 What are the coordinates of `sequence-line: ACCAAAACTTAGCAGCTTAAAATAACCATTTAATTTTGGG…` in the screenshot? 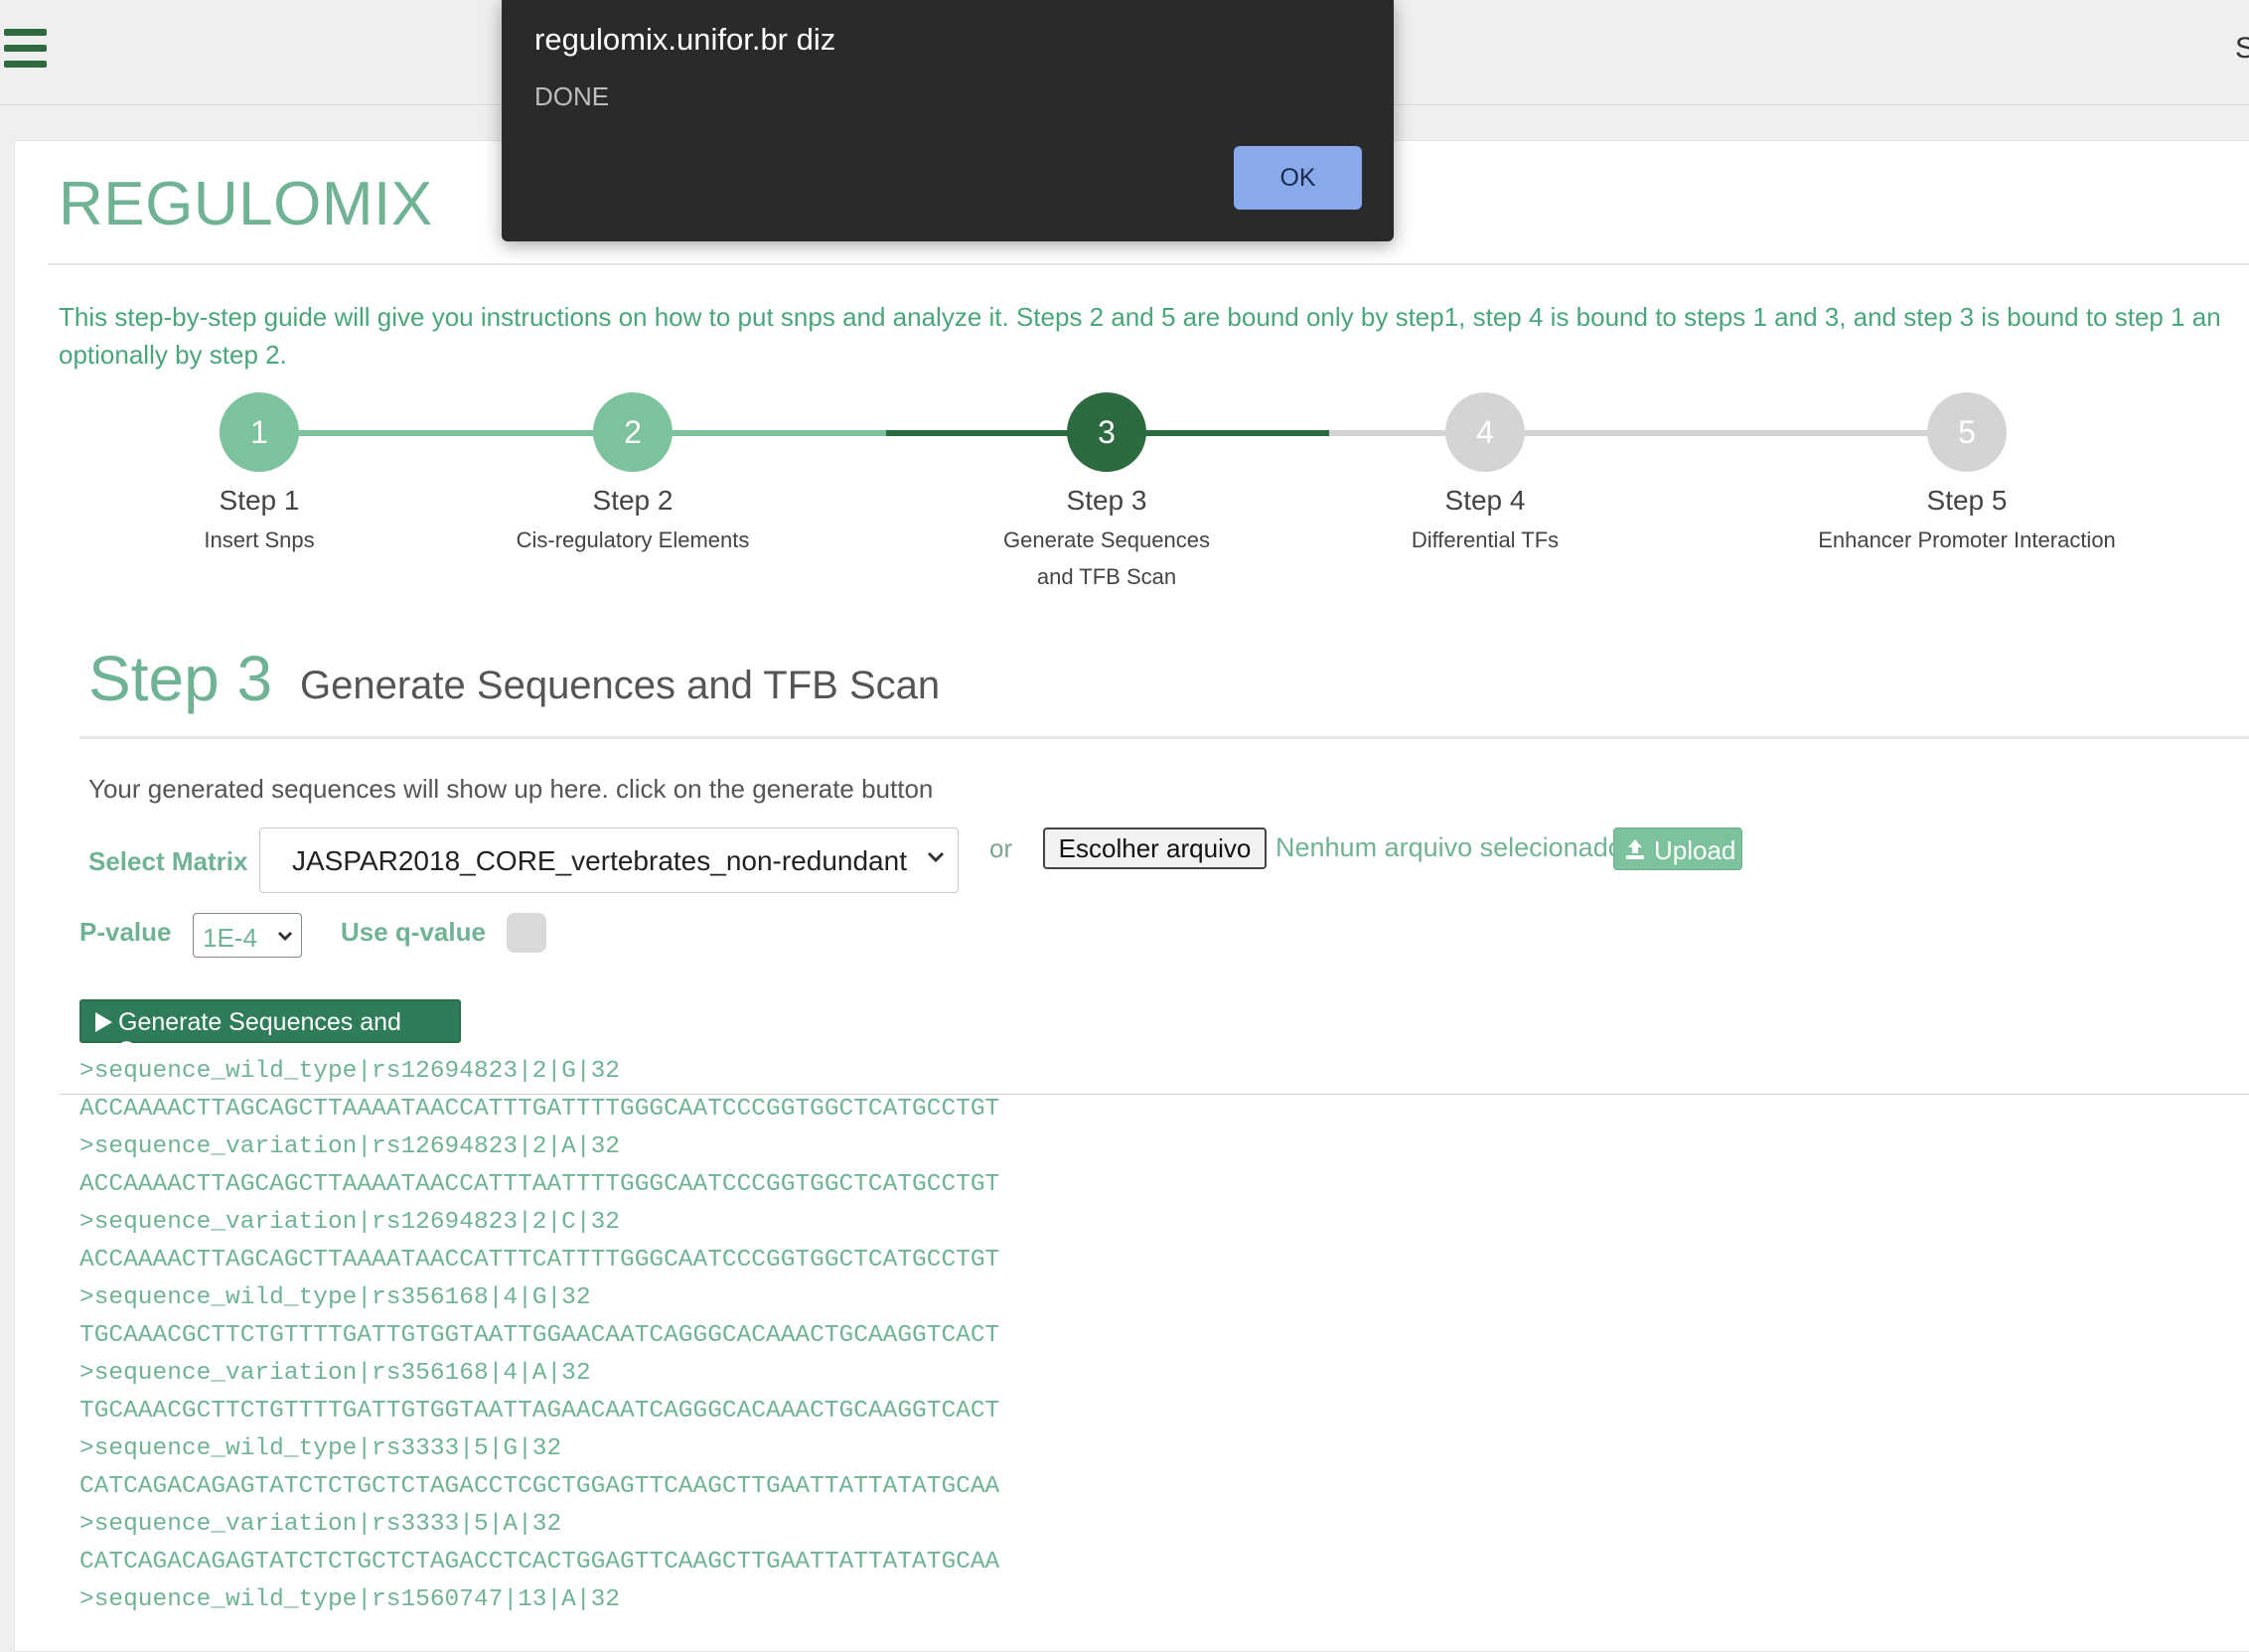 It's located at (539, 1185).